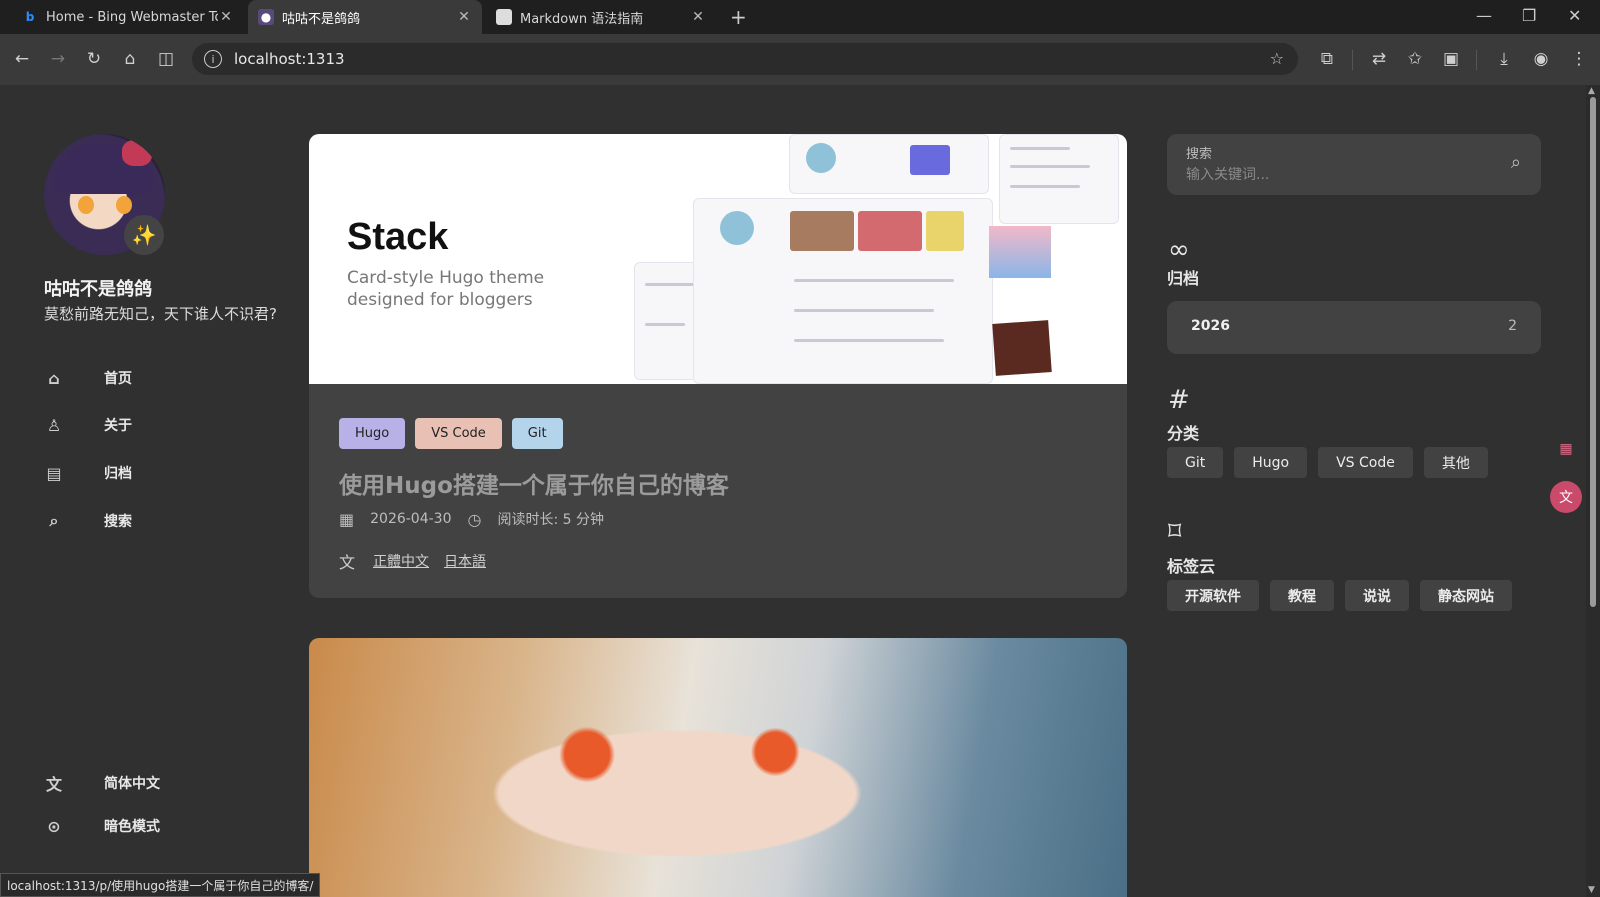 The height and width of the screenshot is (897, 1600). What do you see at coordinates (745, 59) in the screenshot?
I see `address-bar: i localhost:1313 ☆` at bounding box center [745, 59].